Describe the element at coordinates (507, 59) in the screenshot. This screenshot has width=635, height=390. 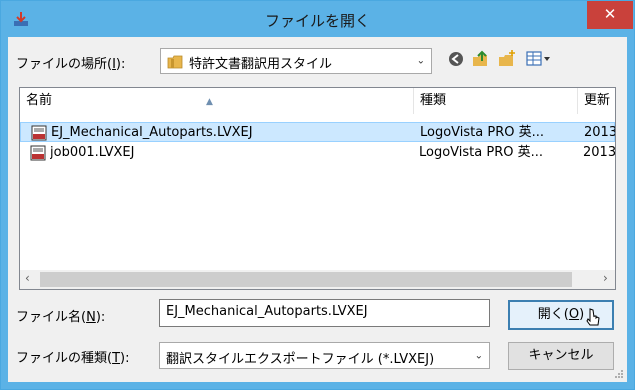
I see `new-folder-icon` at that location.